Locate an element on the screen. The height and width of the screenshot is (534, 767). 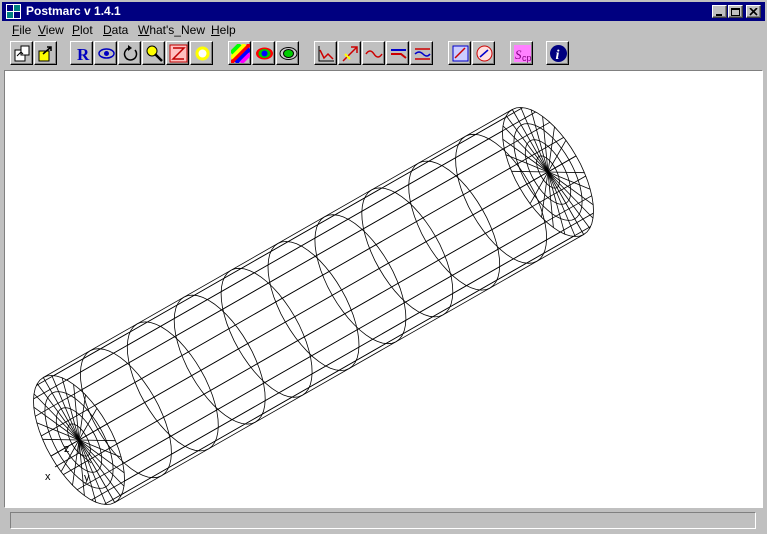
open-file-icon is located at coordinates (22, 53).